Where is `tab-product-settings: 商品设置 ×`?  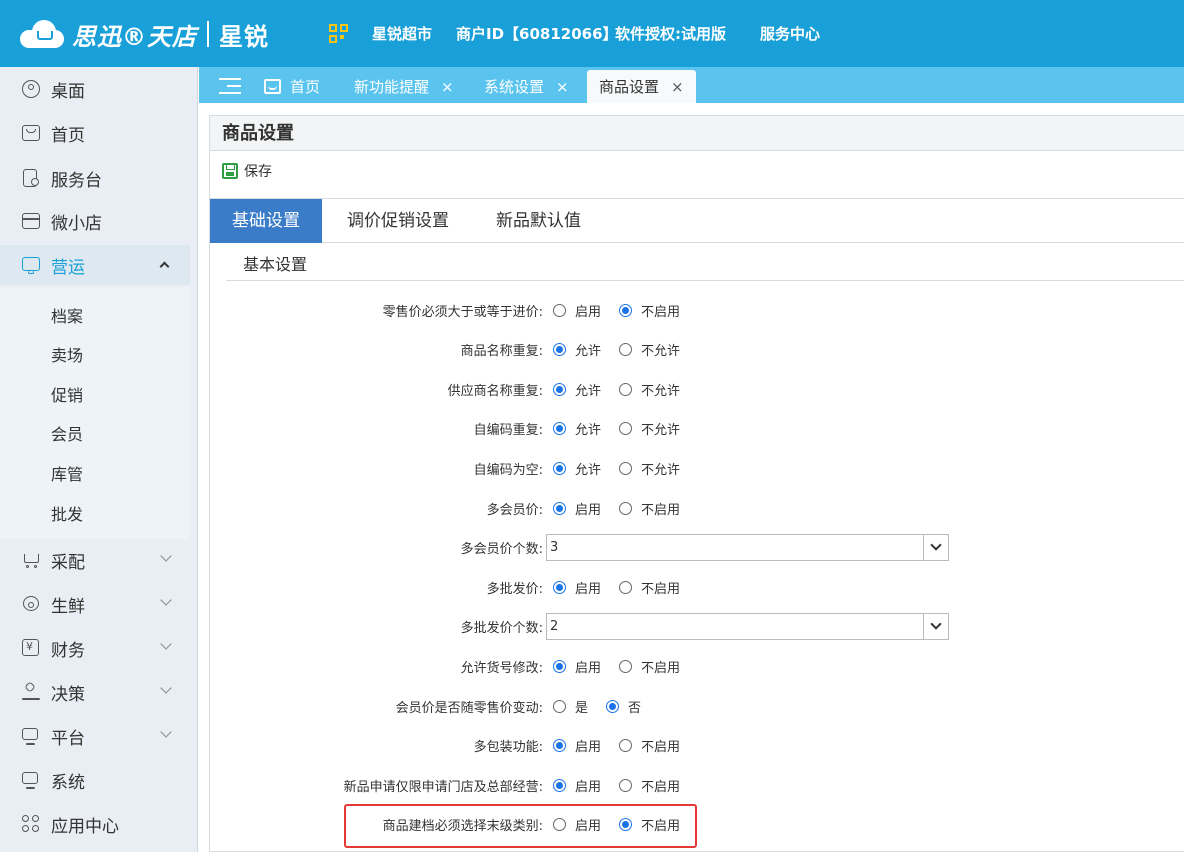
tab-product-settings: 商品设置 × is located at coordinates (641, 86).